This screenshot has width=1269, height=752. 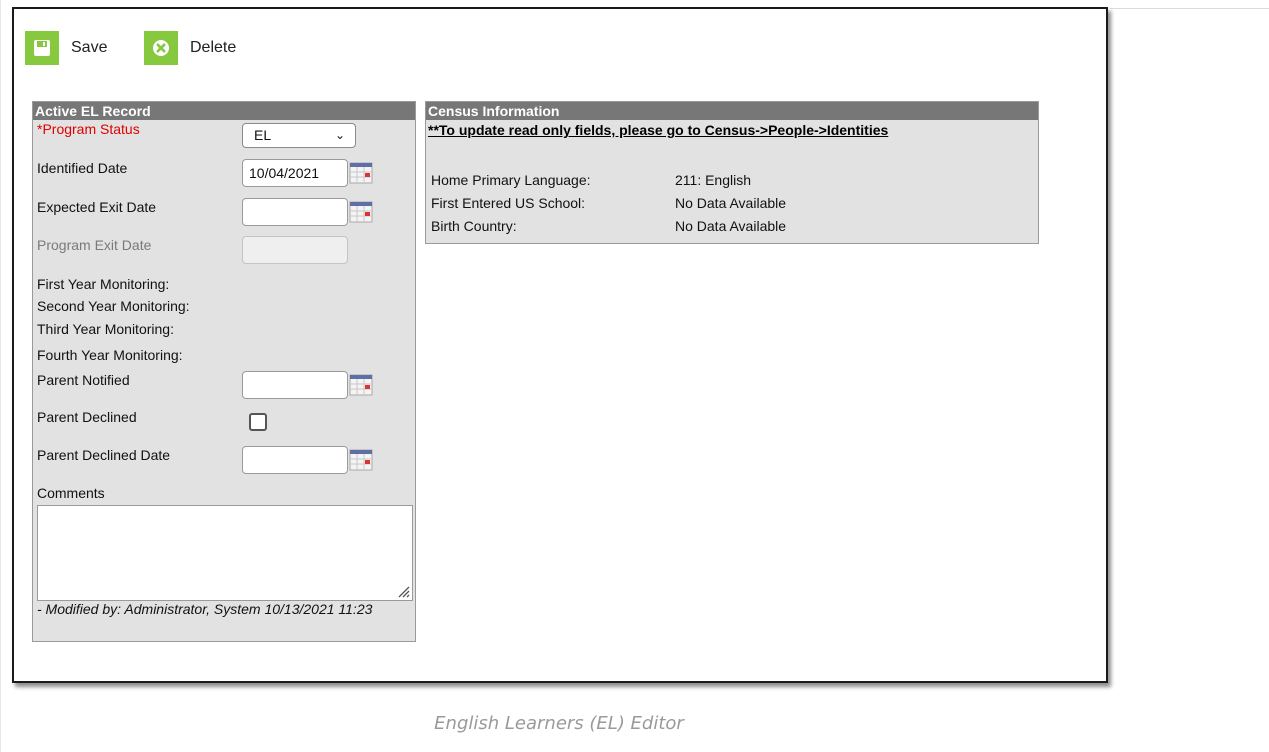 What do you see at coordinates (295, 385) in the screenshot?
I see `parent-notified-input` at bounding box center [295, 385].